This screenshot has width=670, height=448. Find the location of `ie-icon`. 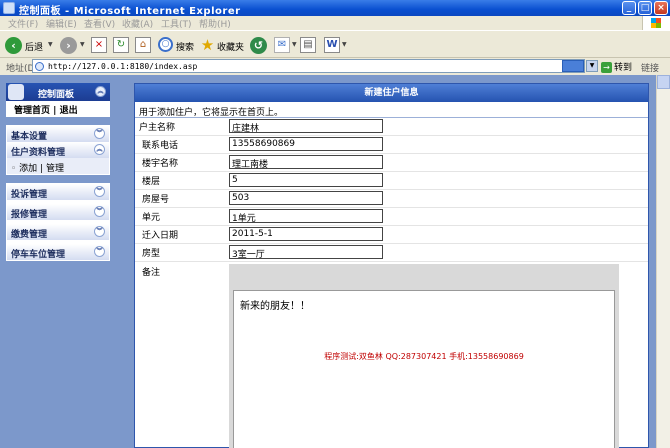

ie-icon is located at coordinates (9, 8).